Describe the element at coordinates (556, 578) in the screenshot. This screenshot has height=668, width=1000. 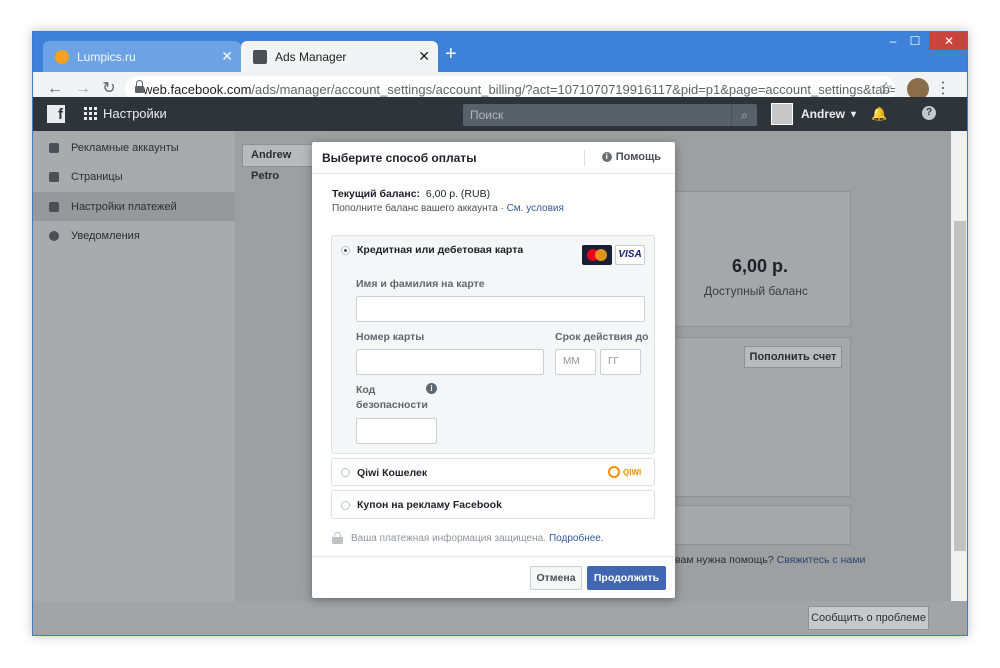
I see `cancel-button: Отмена` at that location.